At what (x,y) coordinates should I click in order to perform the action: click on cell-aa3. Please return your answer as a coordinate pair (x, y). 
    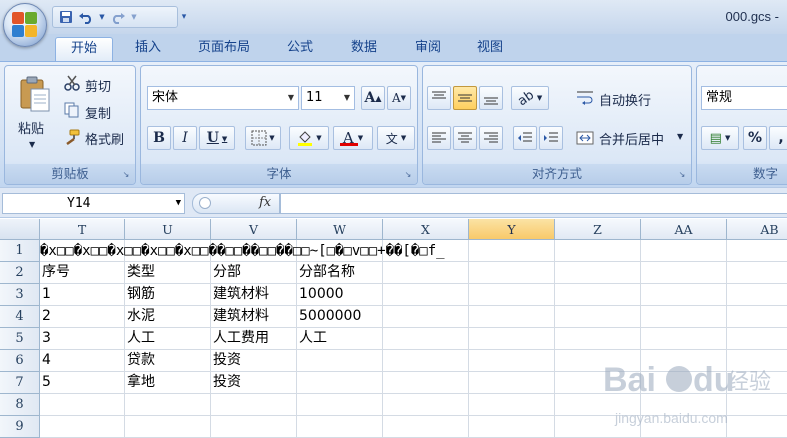
    Looking at the image, I should click on (684, 295).